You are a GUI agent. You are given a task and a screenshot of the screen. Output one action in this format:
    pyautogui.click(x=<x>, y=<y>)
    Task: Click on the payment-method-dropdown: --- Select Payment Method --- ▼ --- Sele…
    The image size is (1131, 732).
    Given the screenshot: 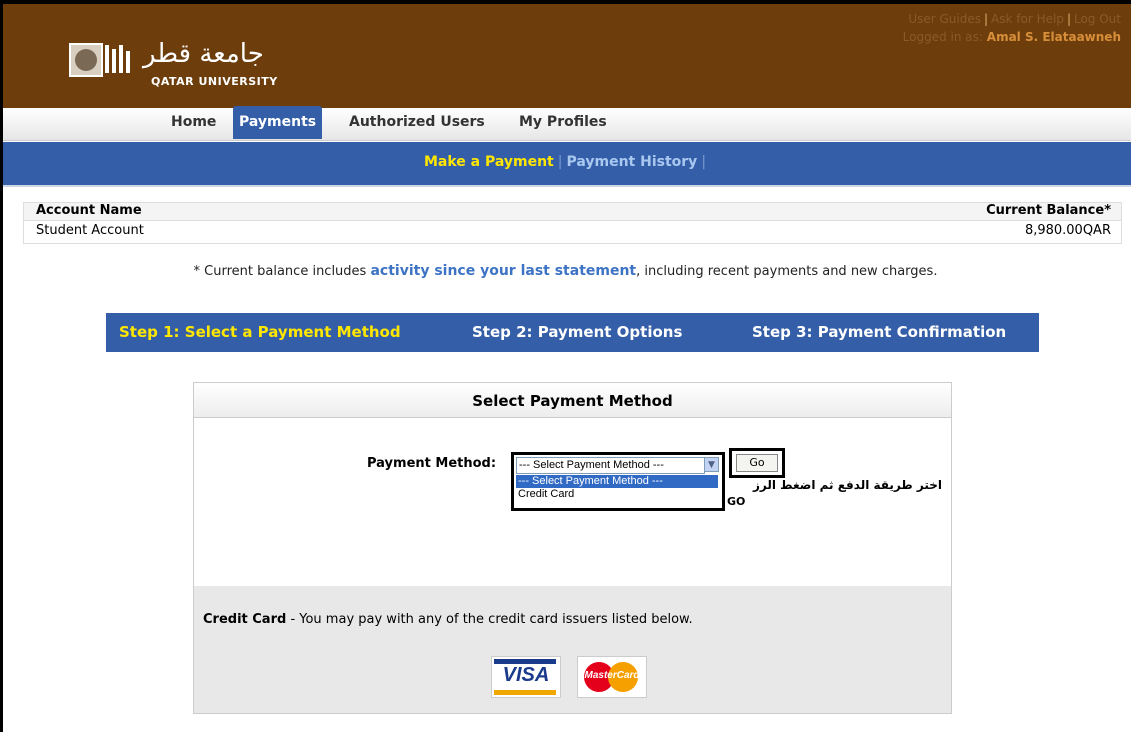 What is the action you would take?
    pyautogui.click(x=618, y=481)
    